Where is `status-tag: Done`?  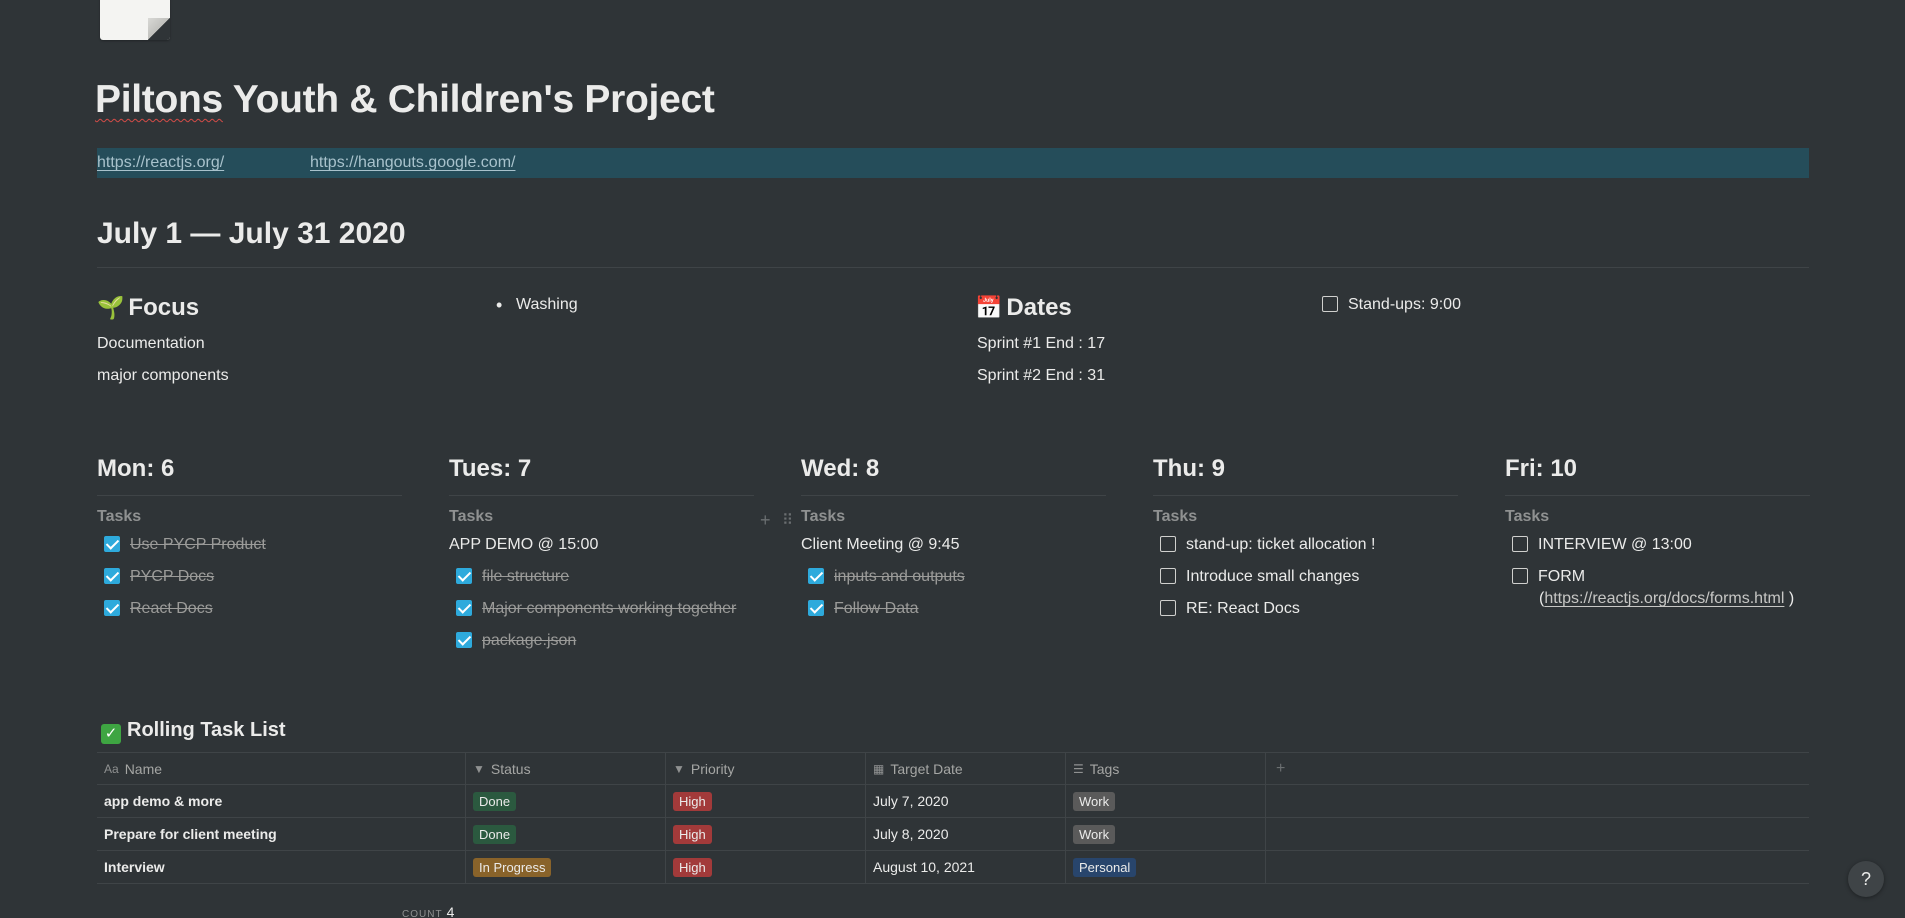
status-tag: Done is located at coordinates (495, 801).